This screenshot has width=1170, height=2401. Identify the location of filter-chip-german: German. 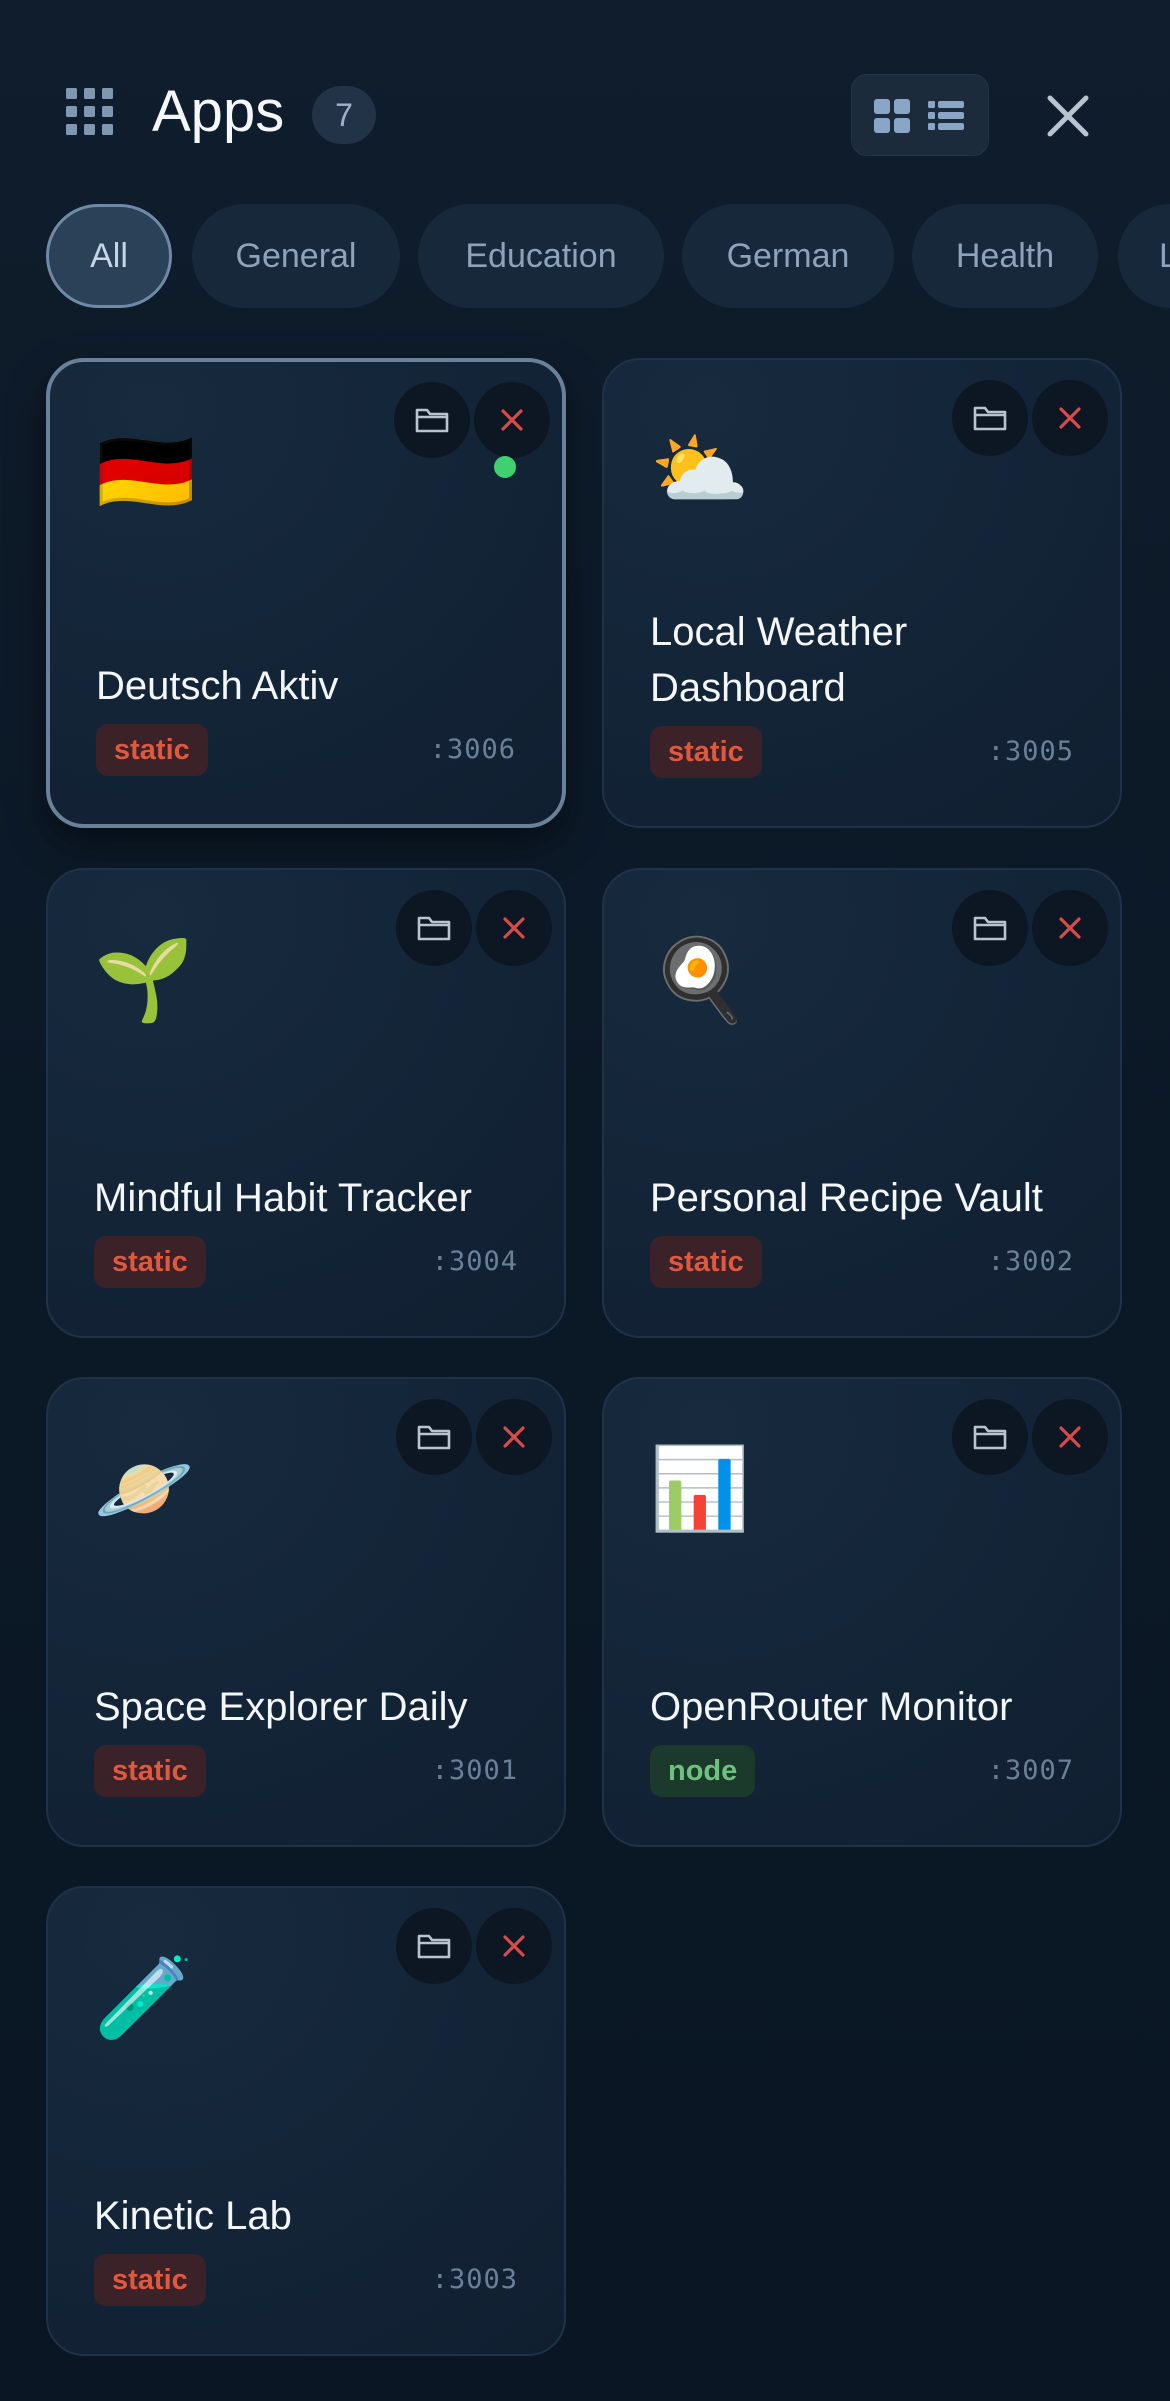
(788, 256).